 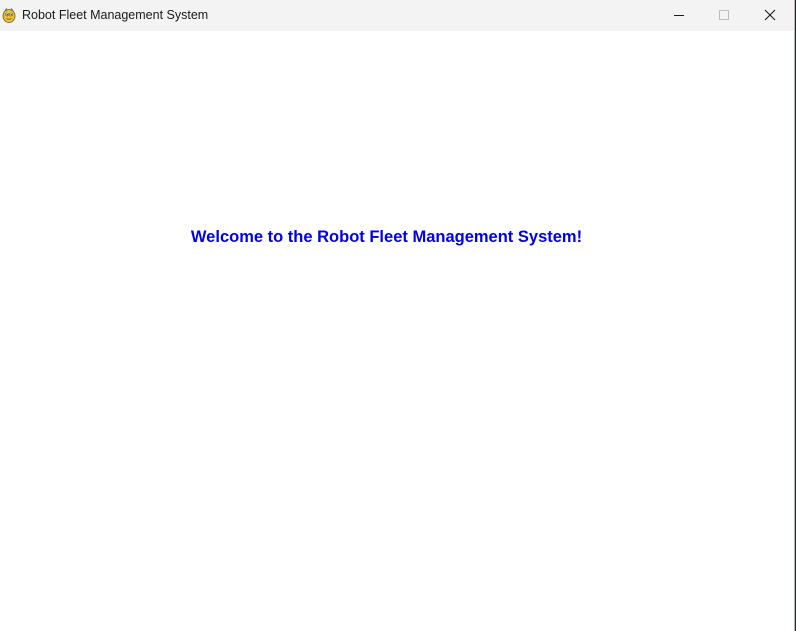 I want to click on window-title: Robot Fleet Management System, so click(x=115, y=15).